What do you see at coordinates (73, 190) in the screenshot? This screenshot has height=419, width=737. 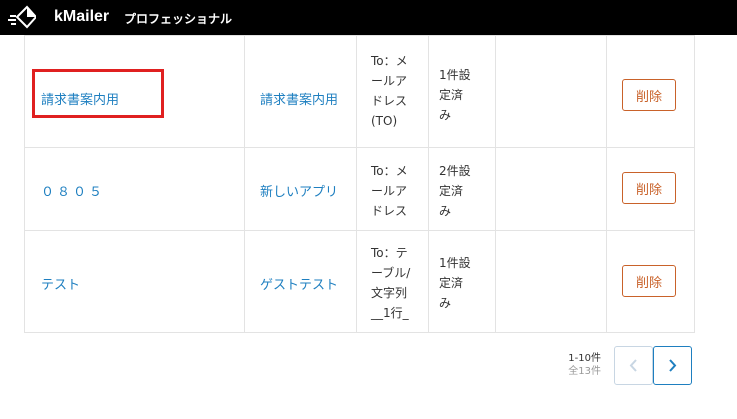 I see `setting-name-link: ０８０５` at bounding box center [73, 190].